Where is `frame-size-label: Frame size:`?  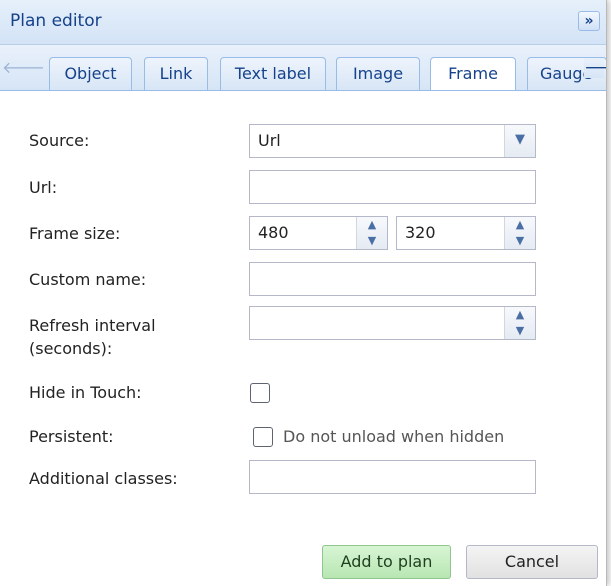
frame-size-label: Frame size: is located at coordinates (75, 233).